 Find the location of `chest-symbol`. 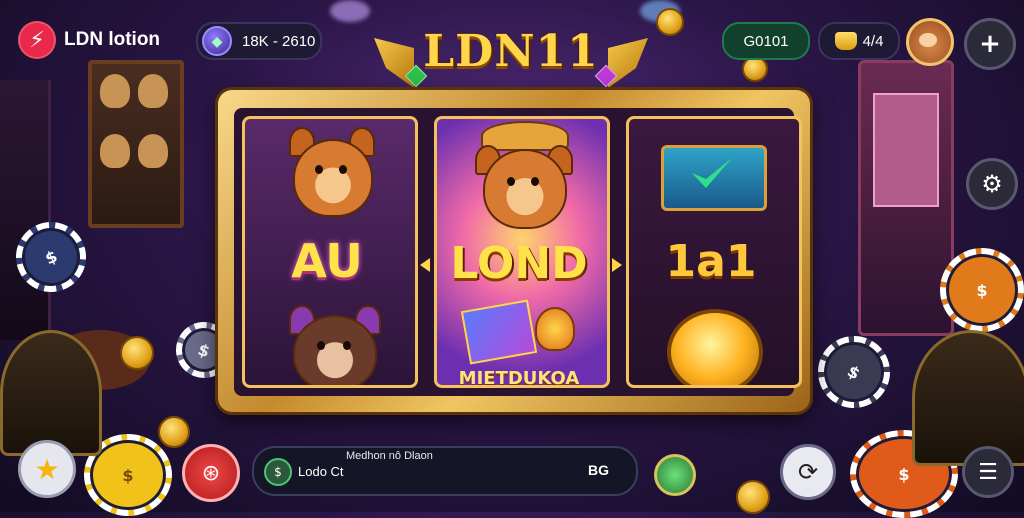

chest-symbol is located at coordinates (714, 178).